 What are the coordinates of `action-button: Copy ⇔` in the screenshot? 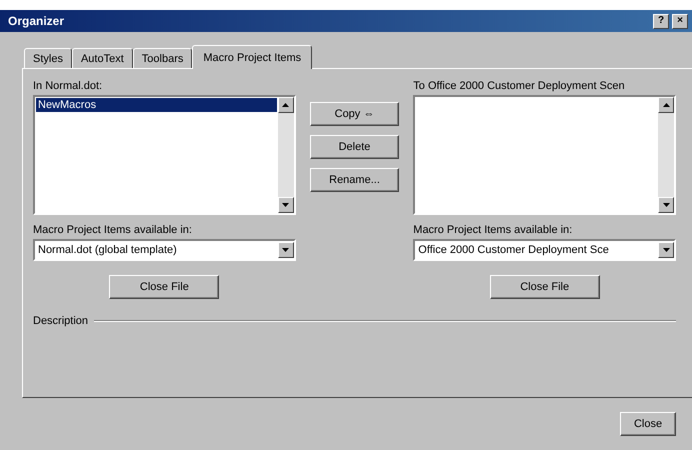 It's located at (355, 114).